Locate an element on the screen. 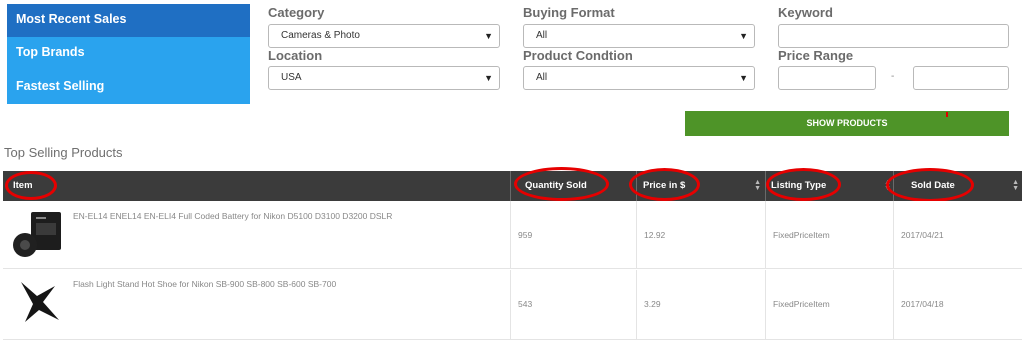 The height and width of the screenshot is (340, 1024). condition-value: All is located at coordinates (542, 77).